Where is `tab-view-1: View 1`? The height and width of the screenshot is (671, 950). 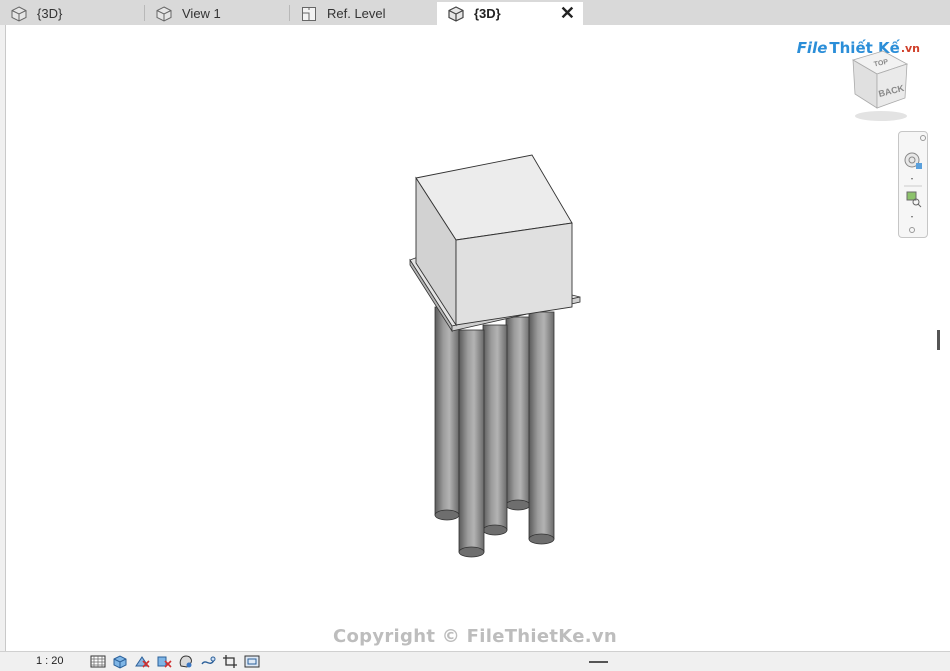
tab-view-1: View 1 is located at coordinates (216, 13).